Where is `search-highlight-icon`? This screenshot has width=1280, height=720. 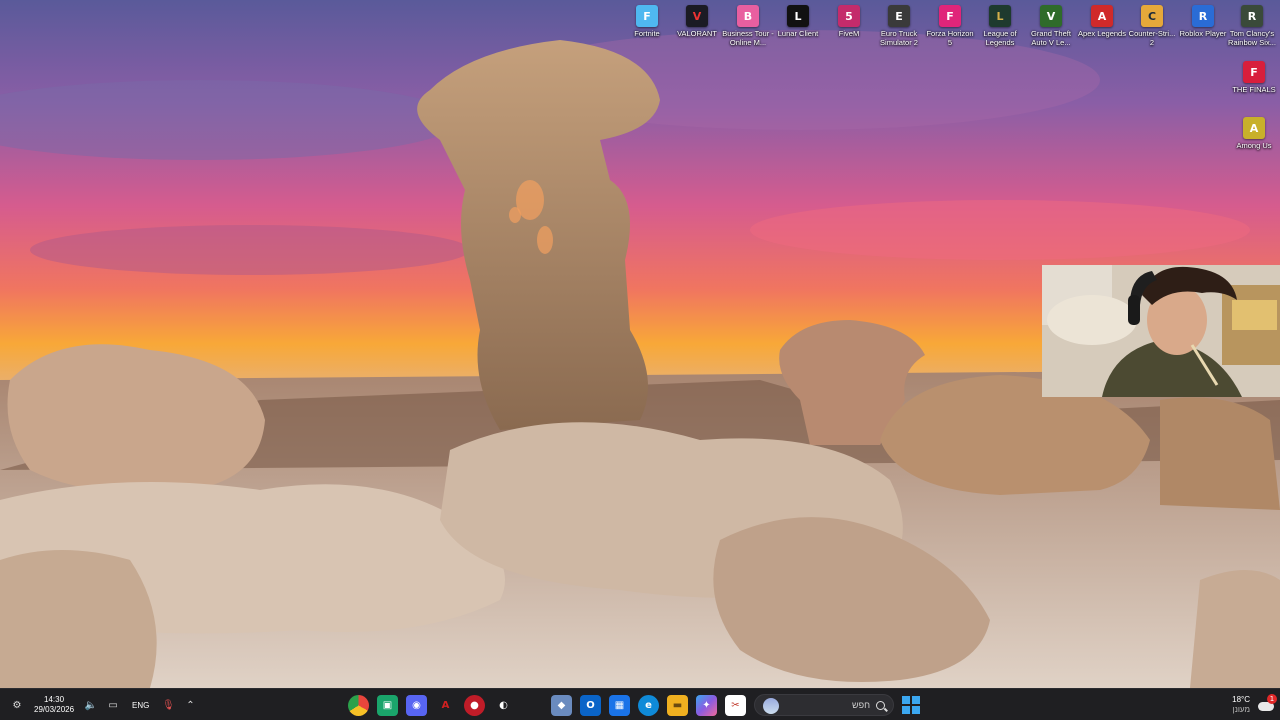 search-highlight-icon is located at coordinates (771, 706).